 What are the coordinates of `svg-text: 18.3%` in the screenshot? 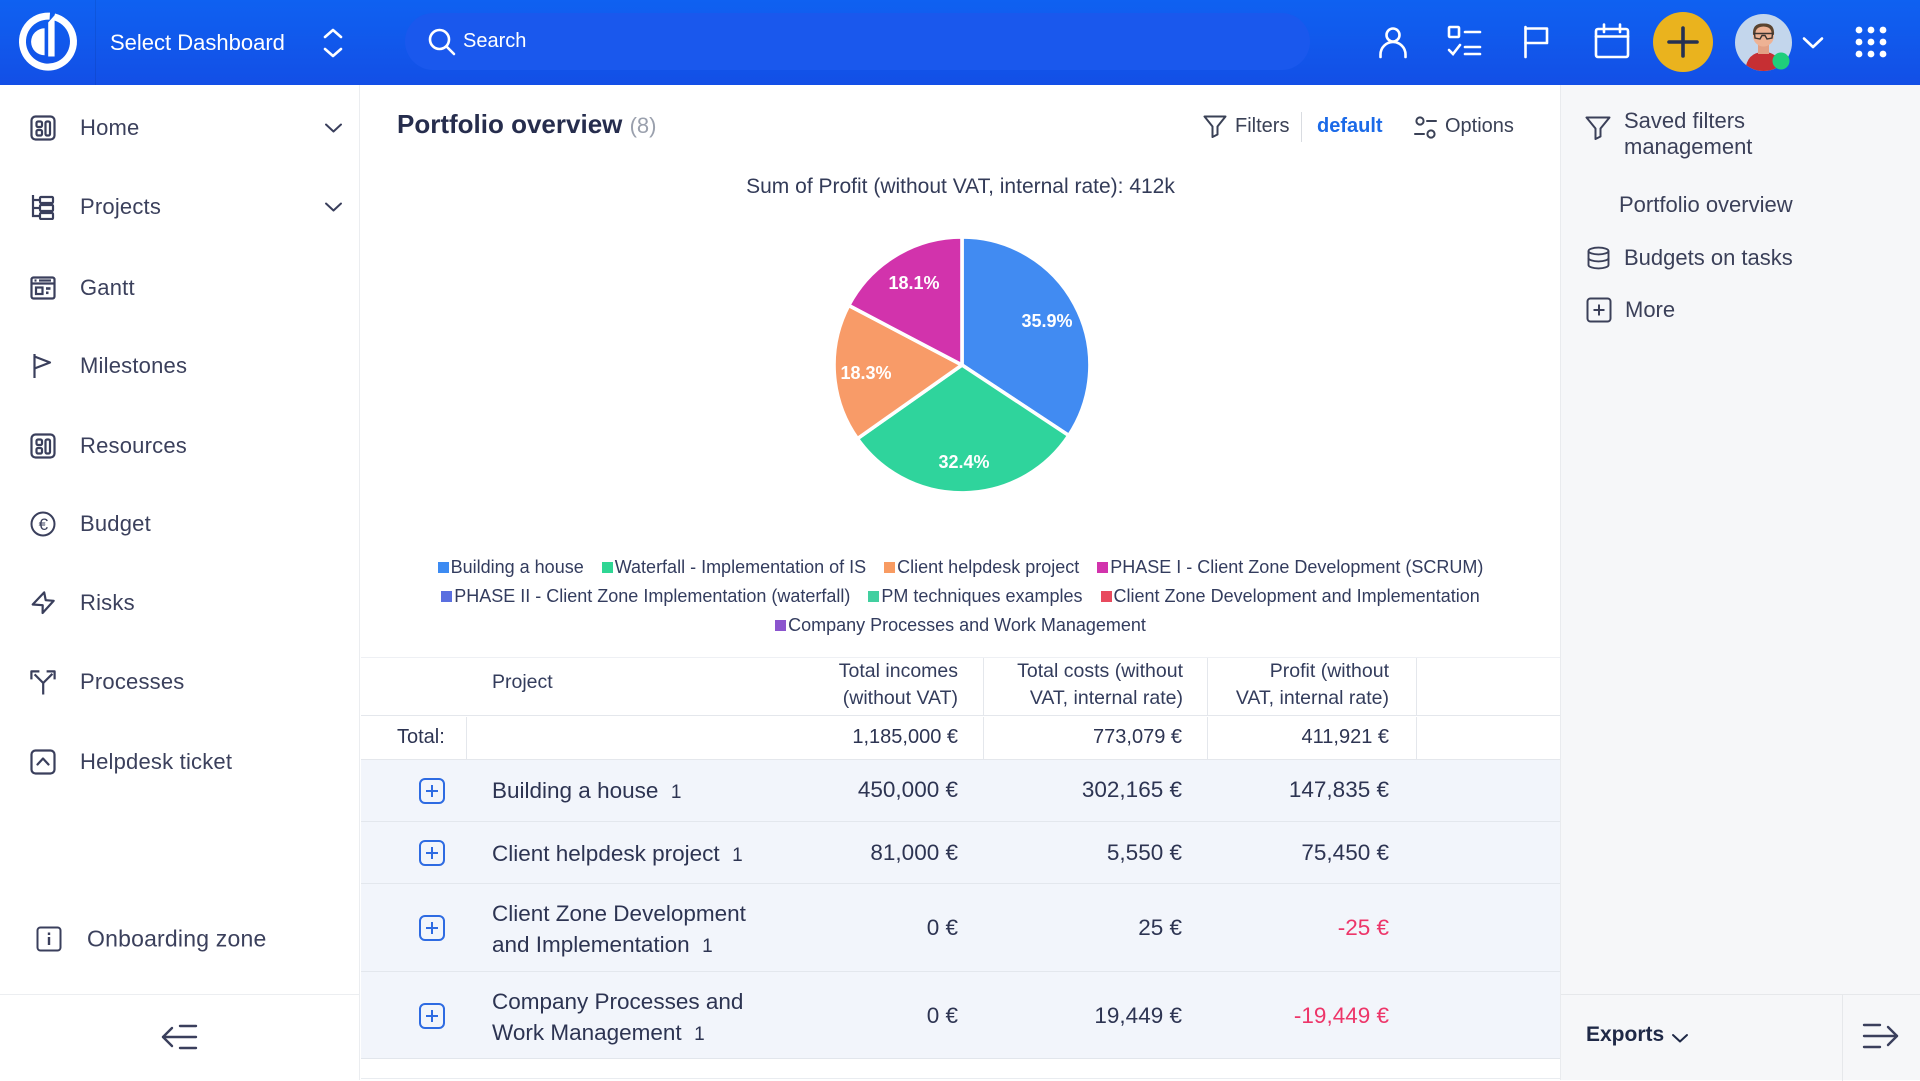 It's located at (865, 373).